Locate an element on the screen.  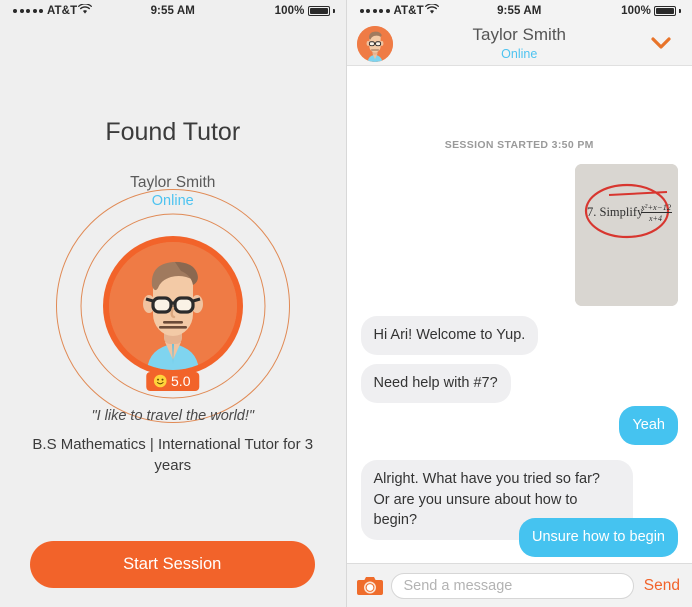
message-input is located at coordinates (512, 585).